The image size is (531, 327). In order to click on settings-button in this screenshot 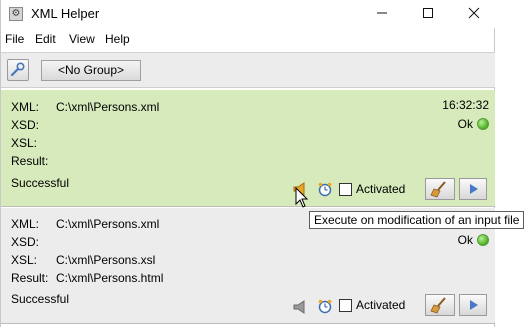, I will do `click(18, 70)`.